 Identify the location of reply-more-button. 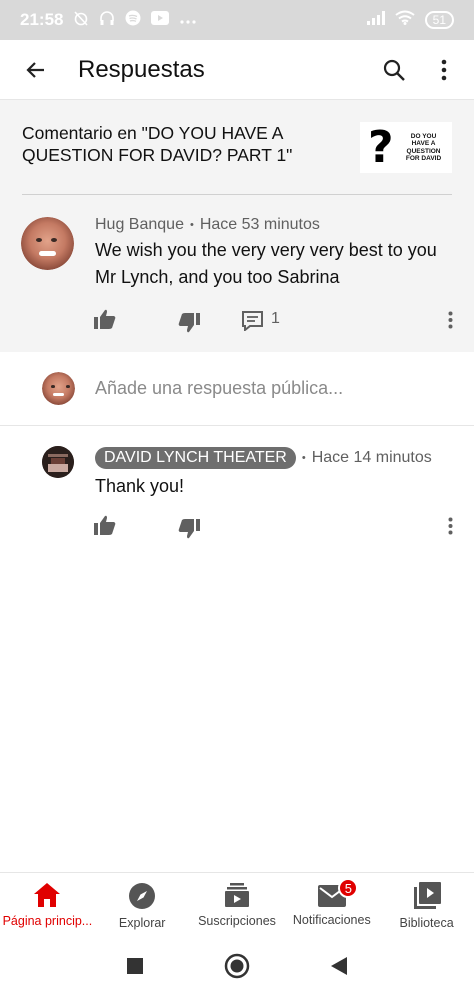
(450, 526).